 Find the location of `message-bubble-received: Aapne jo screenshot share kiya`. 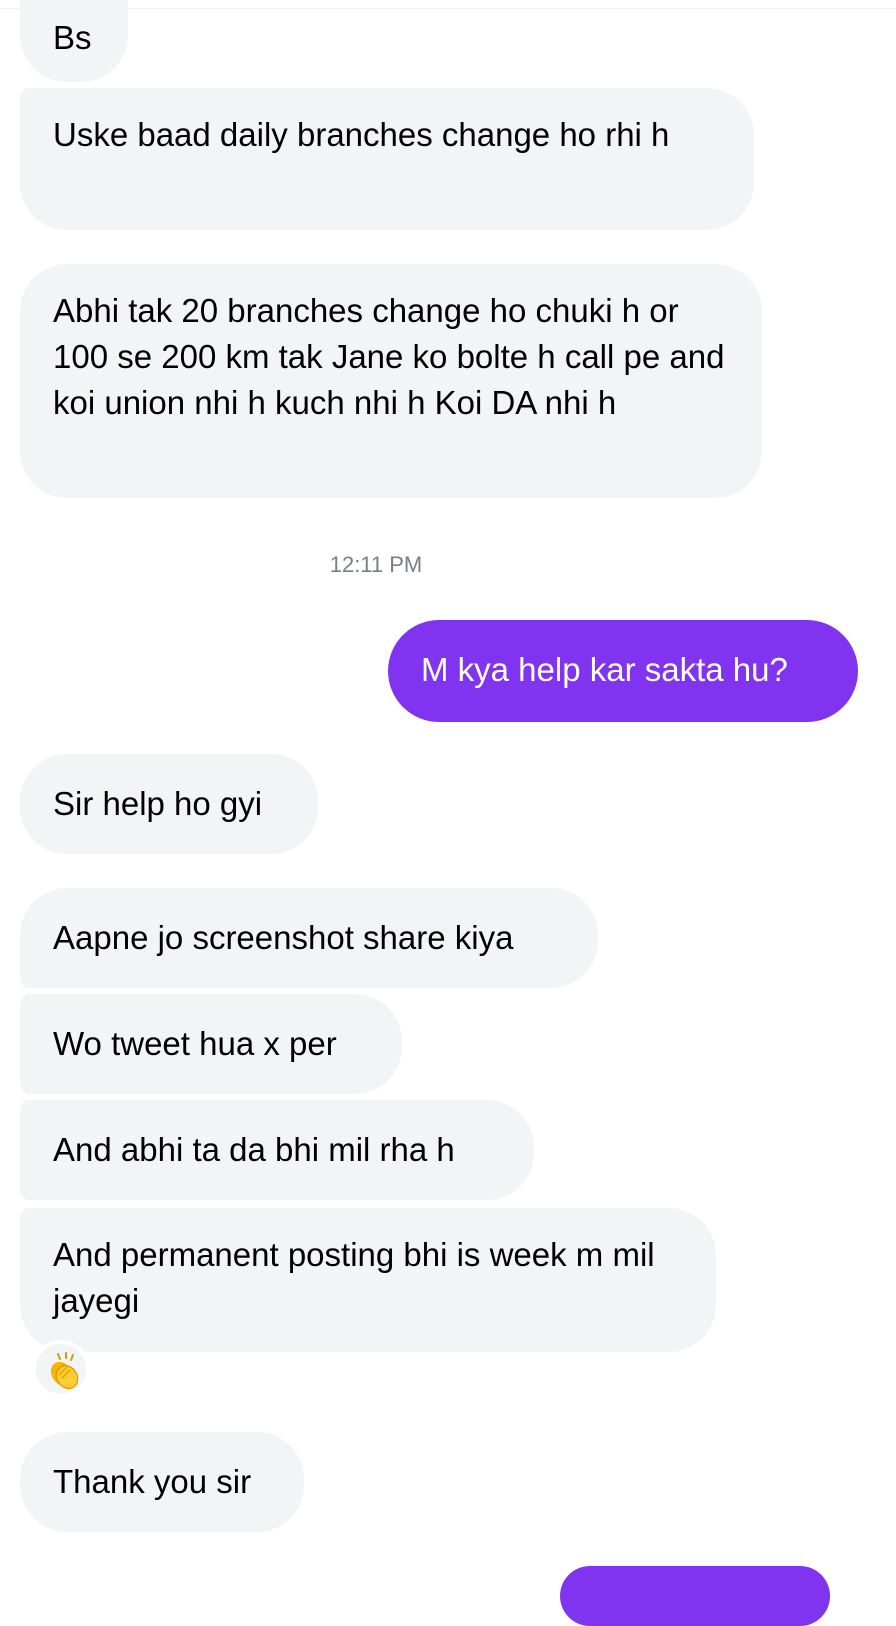

message-bubble-received: Aapne jo screenshot share kiya is located at coordinates (309, 938).